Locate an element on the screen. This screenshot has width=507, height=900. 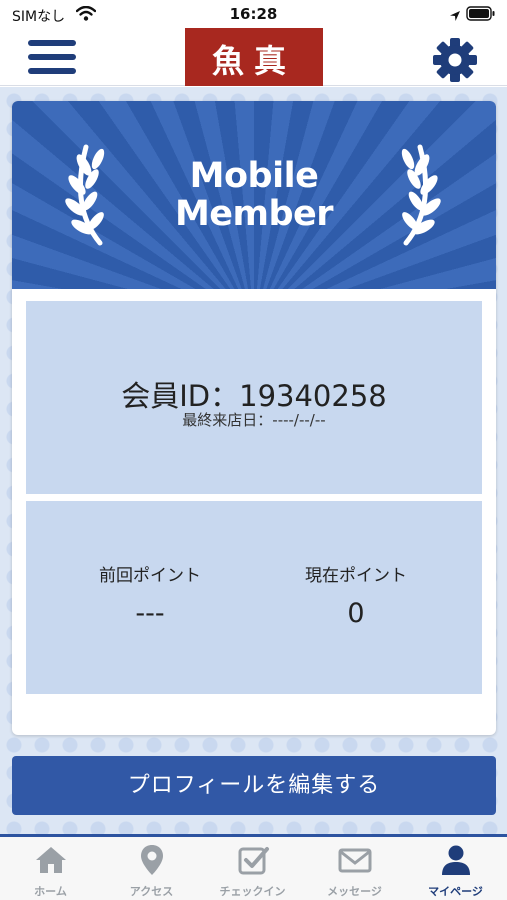
battery-icon is located at coordinates (481, 15).